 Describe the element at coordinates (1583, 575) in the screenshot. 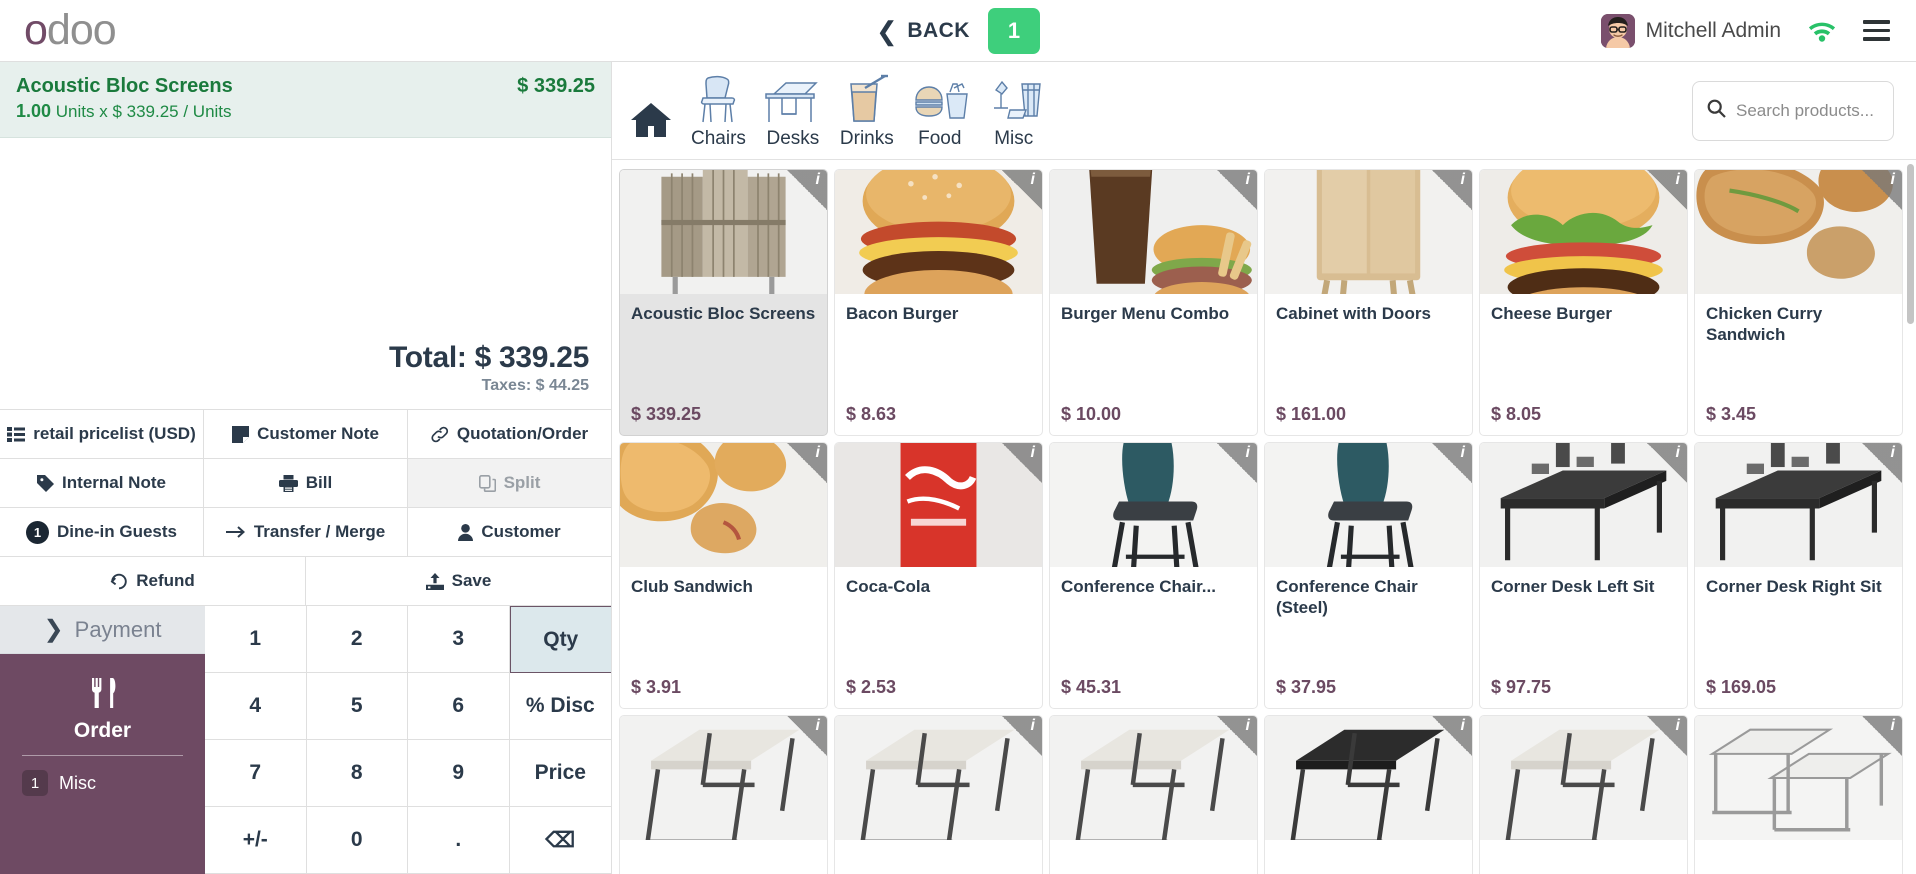

I see `product-card: i Corner Desk Left Sit $ 97.75` at that location.